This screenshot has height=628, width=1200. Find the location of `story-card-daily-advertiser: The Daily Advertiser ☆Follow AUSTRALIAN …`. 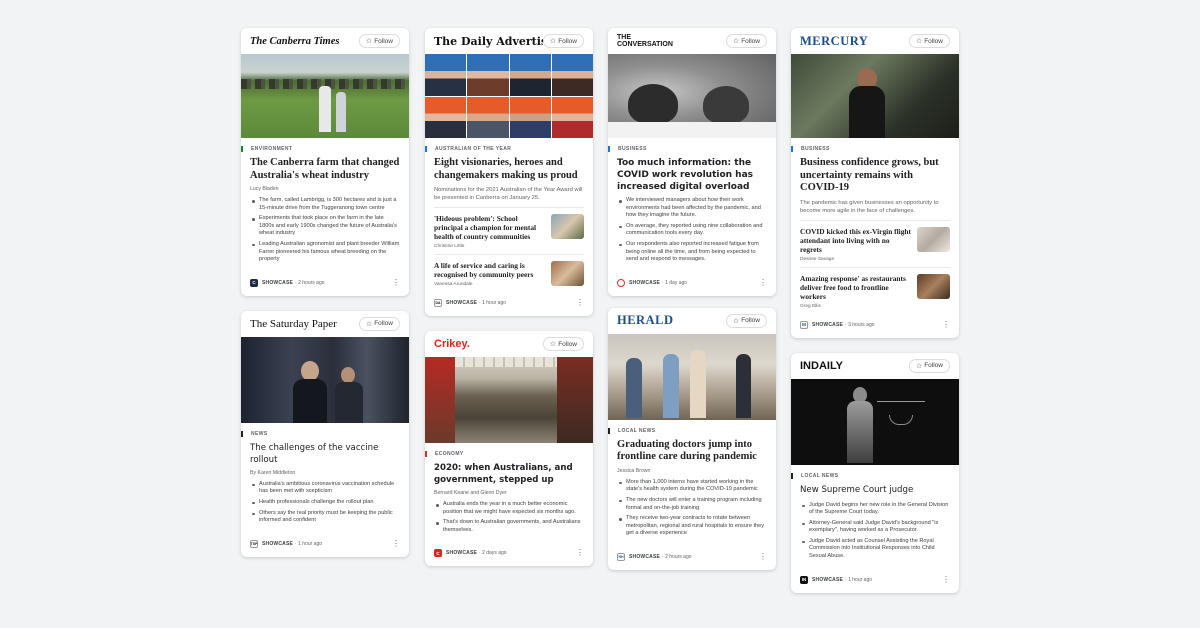

story-card-daily-advertiser: The Daily Advertiser ☆Follow AUSTRALIAN … is located at coordinates (509, 172).